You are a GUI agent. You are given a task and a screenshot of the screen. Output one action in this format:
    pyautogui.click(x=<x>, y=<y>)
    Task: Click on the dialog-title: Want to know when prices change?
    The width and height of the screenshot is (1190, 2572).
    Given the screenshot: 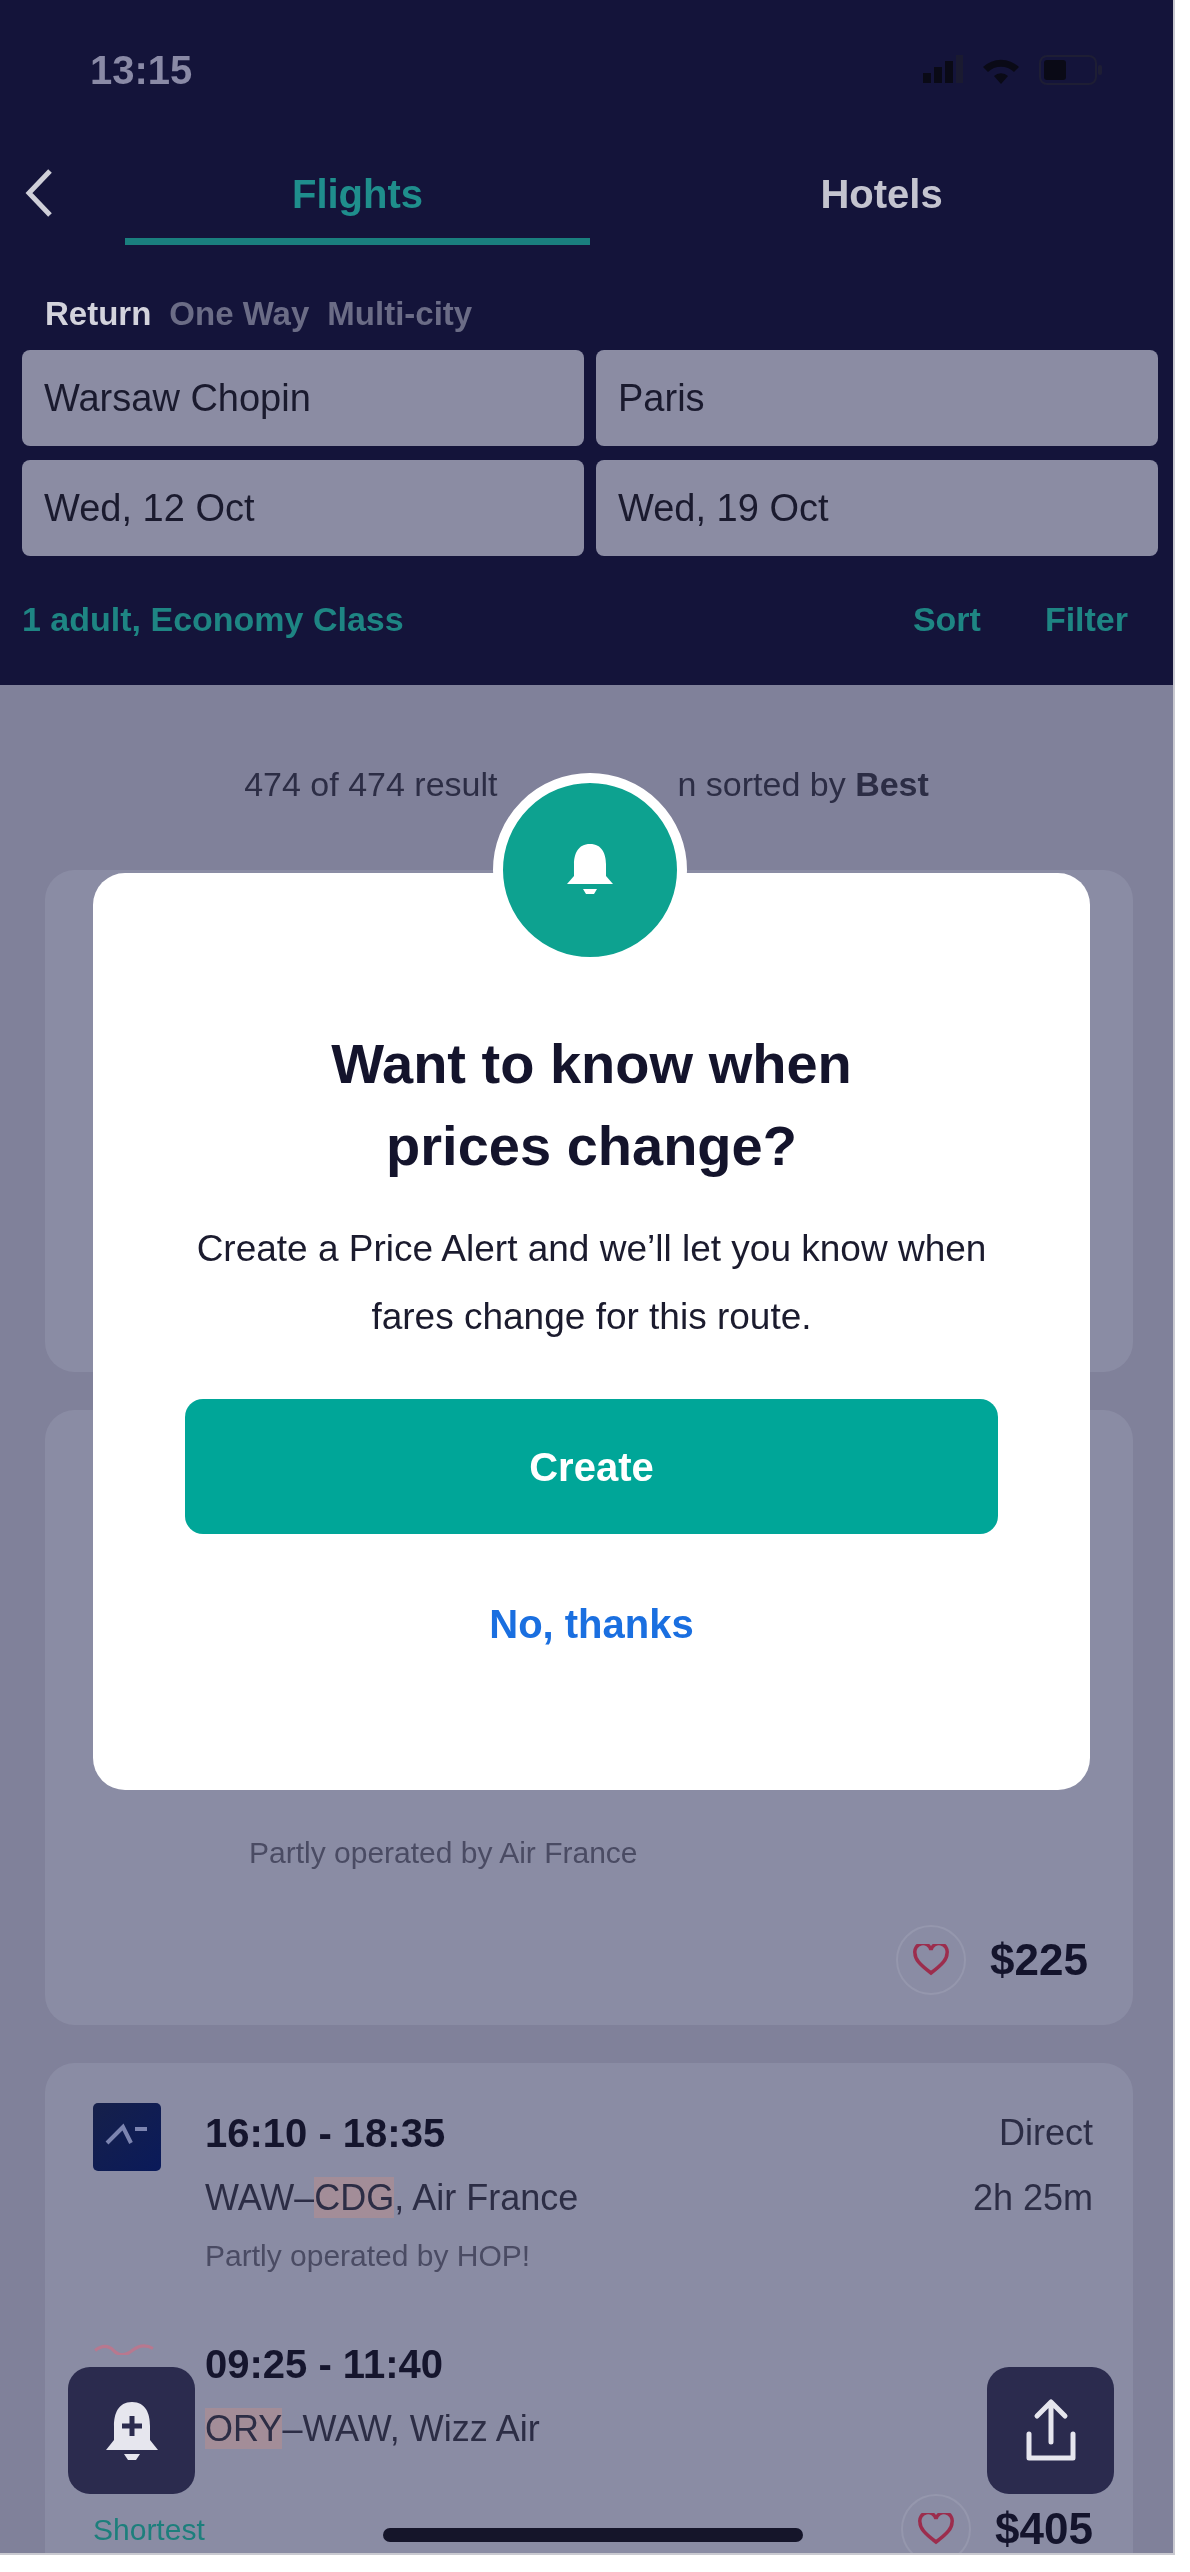 What is the action you would take?
    pyautogui.click(x=591, y=1105)
    